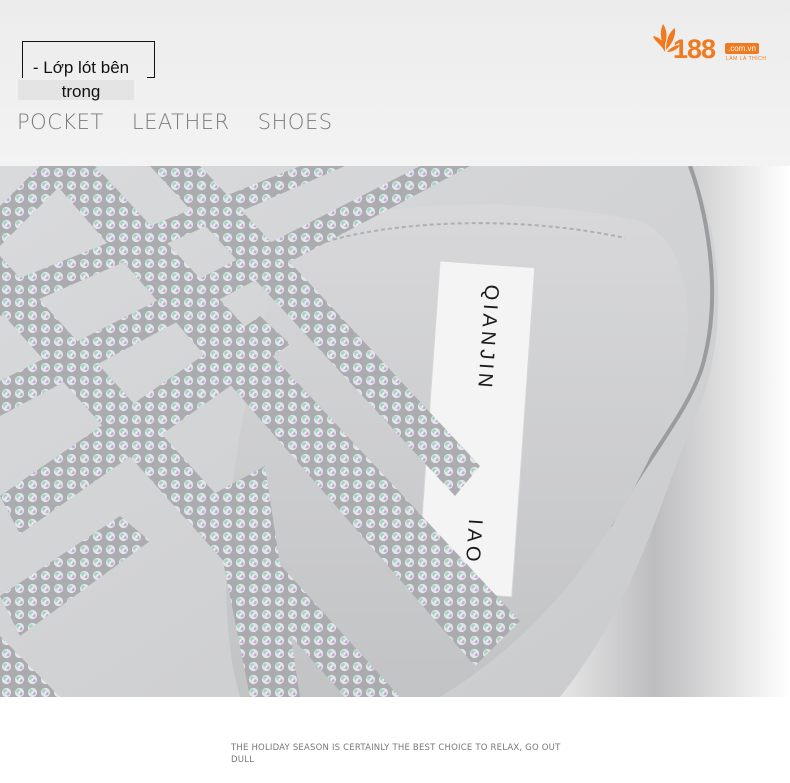  I want to click on section-label: - Lớp lót bên trong, so click(81, 79).